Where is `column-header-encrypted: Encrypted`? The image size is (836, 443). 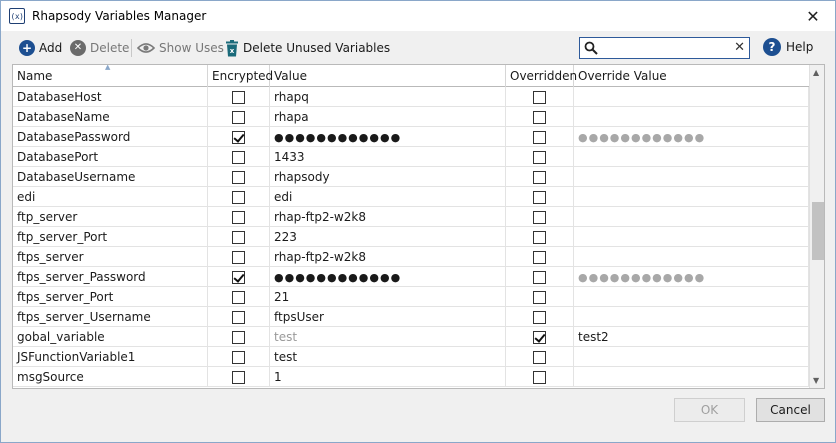 column-header-encrypted: Encrypted is located at coordinates (240, 76).